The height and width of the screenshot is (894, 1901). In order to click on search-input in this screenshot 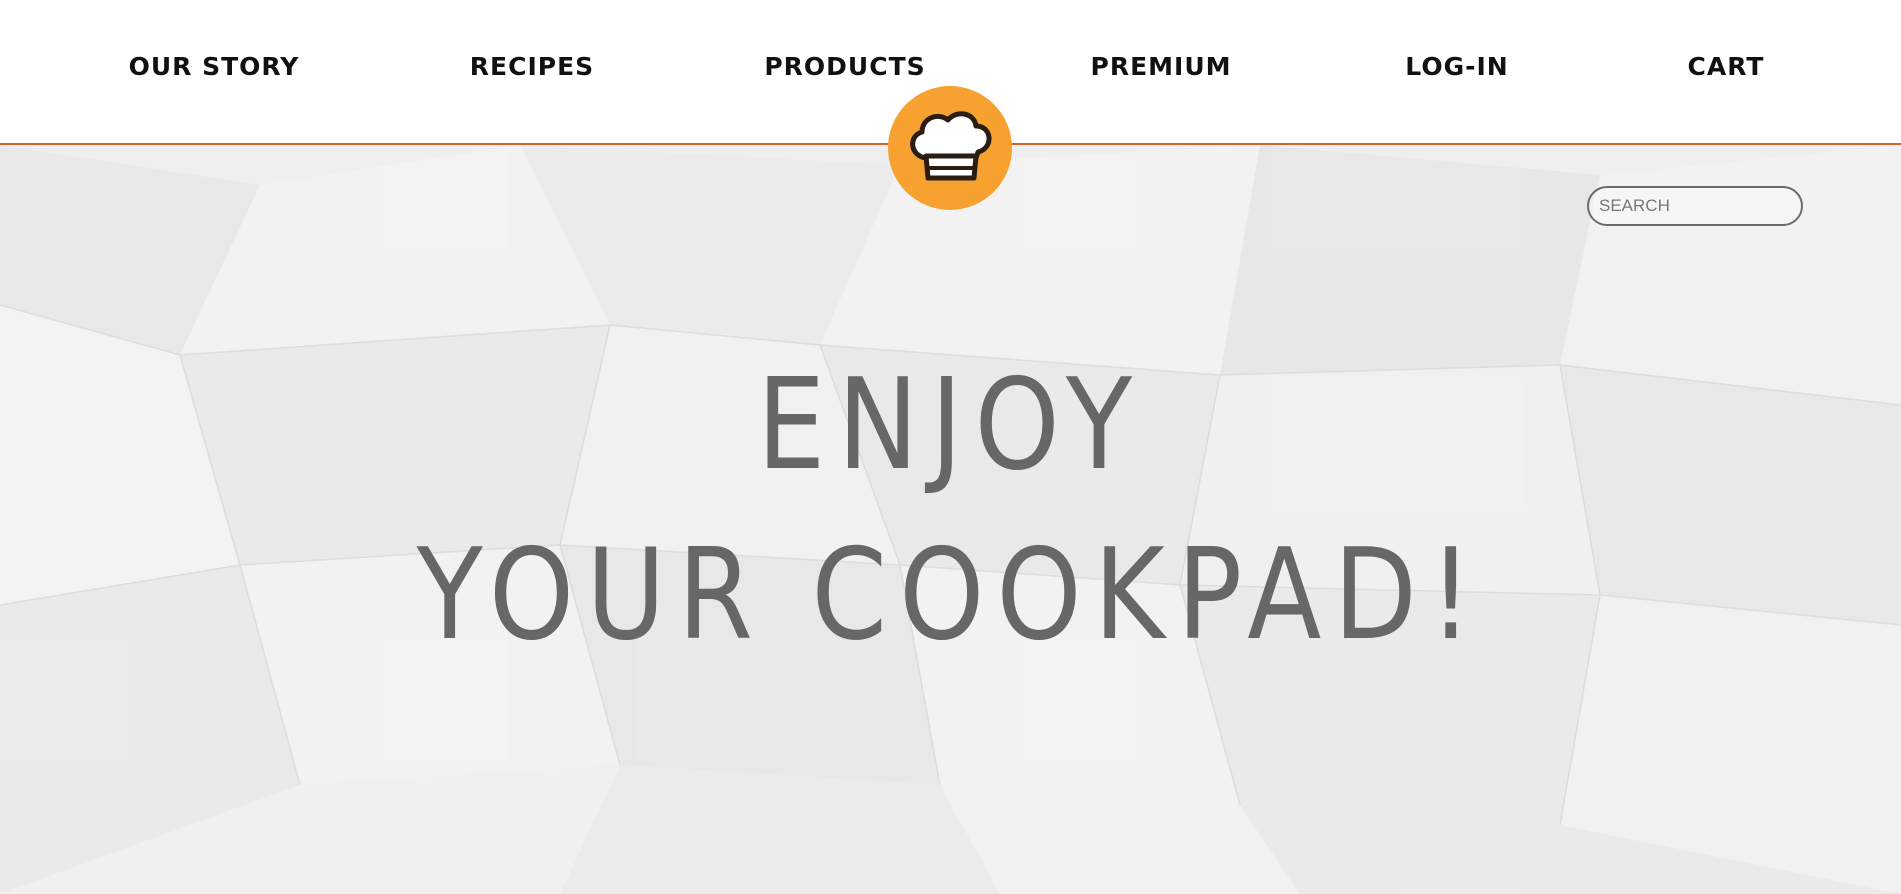, I will do `click(1695, 206)`.